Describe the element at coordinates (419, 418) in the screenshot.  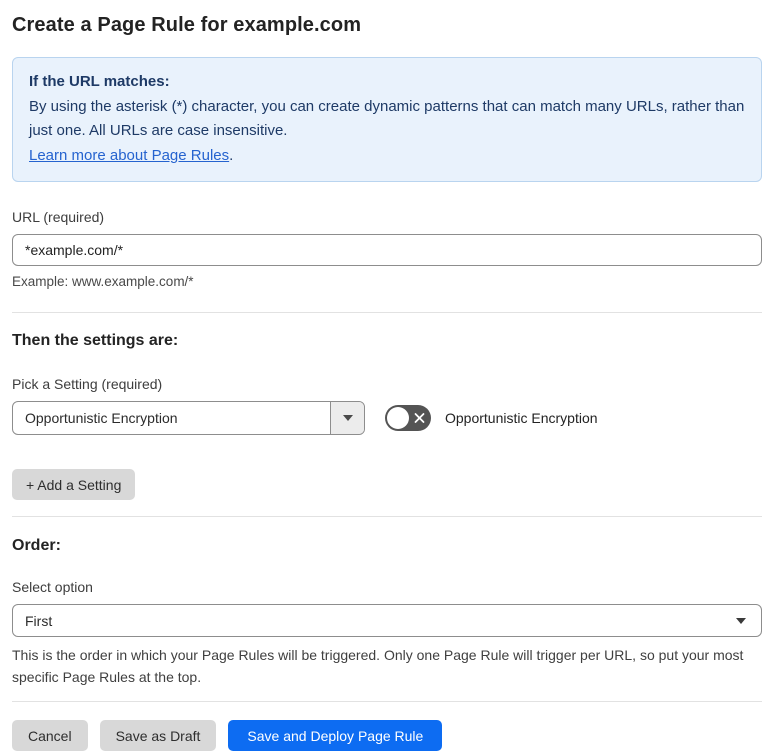
I see `toggle-off-x-icon` at that location.